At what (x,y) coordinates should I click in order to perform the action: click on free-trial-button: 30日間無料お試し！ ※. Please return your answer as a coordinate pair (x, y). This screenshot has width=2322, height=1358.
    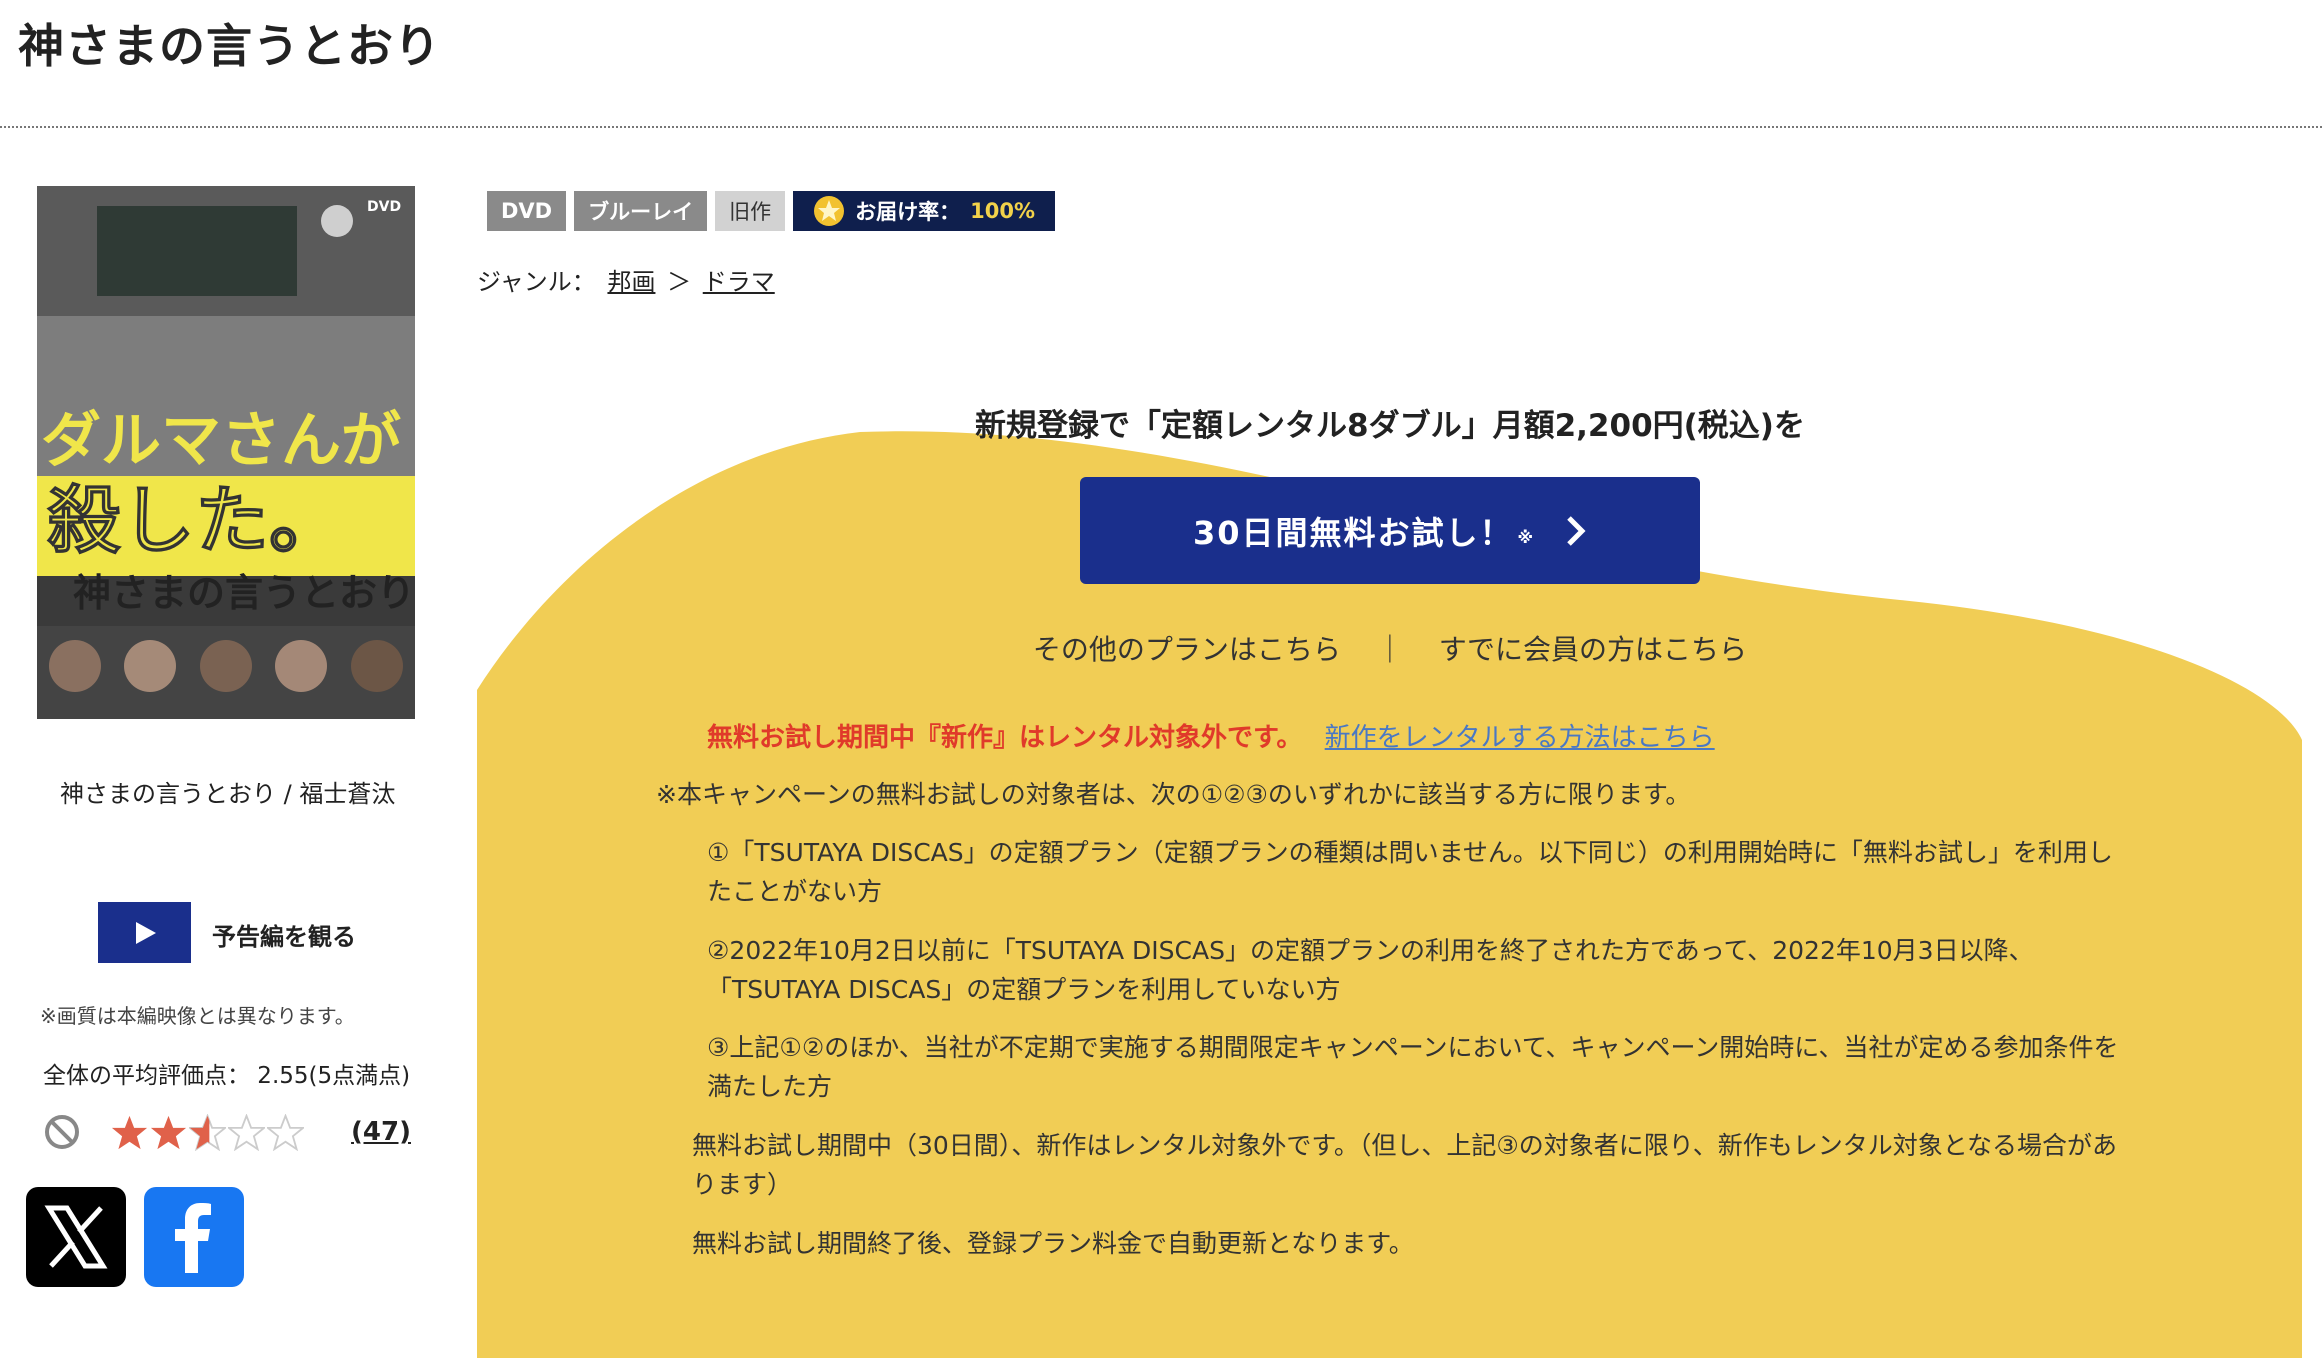
    Looking at the image, I should click on (1390, 530).